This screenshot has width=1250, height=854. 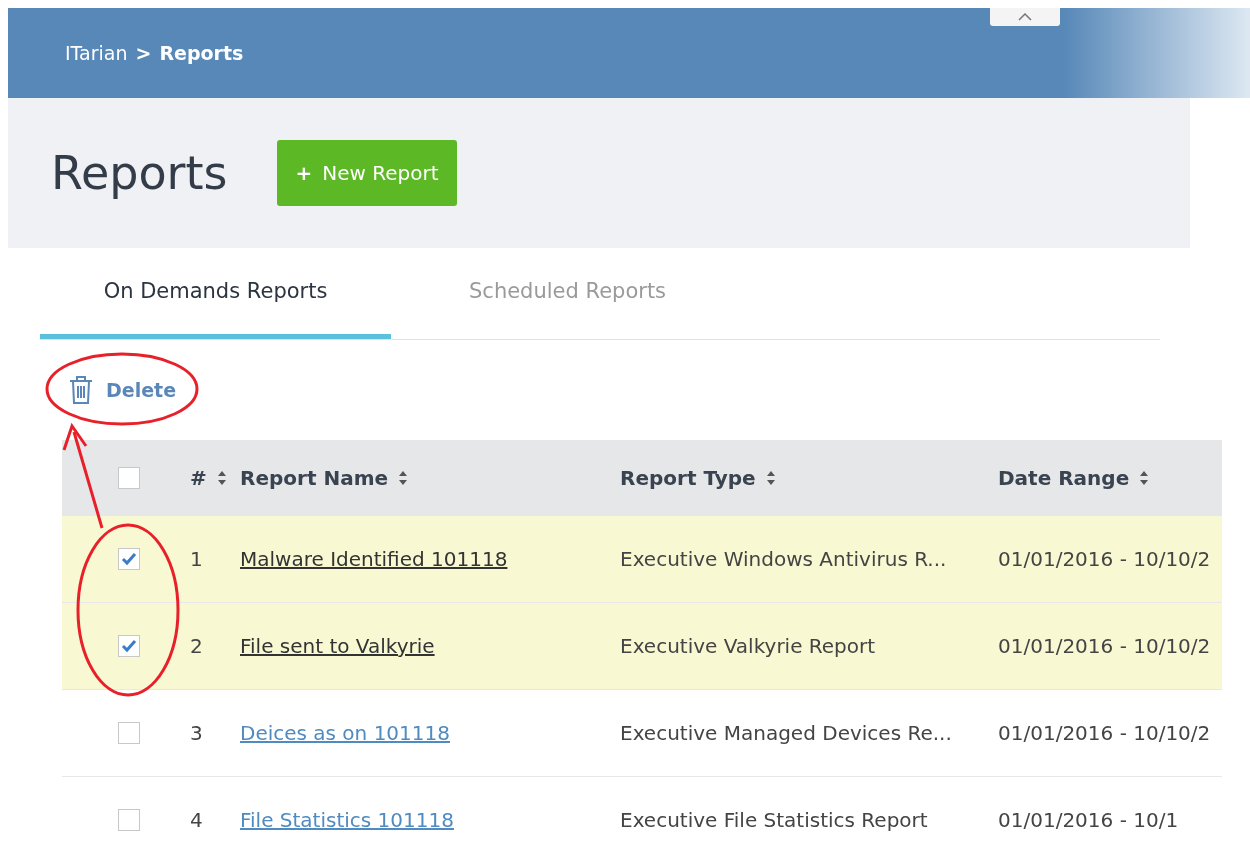 I want to click on report-name-link: File sent to Valkyrie, so click(x=337, y=646).